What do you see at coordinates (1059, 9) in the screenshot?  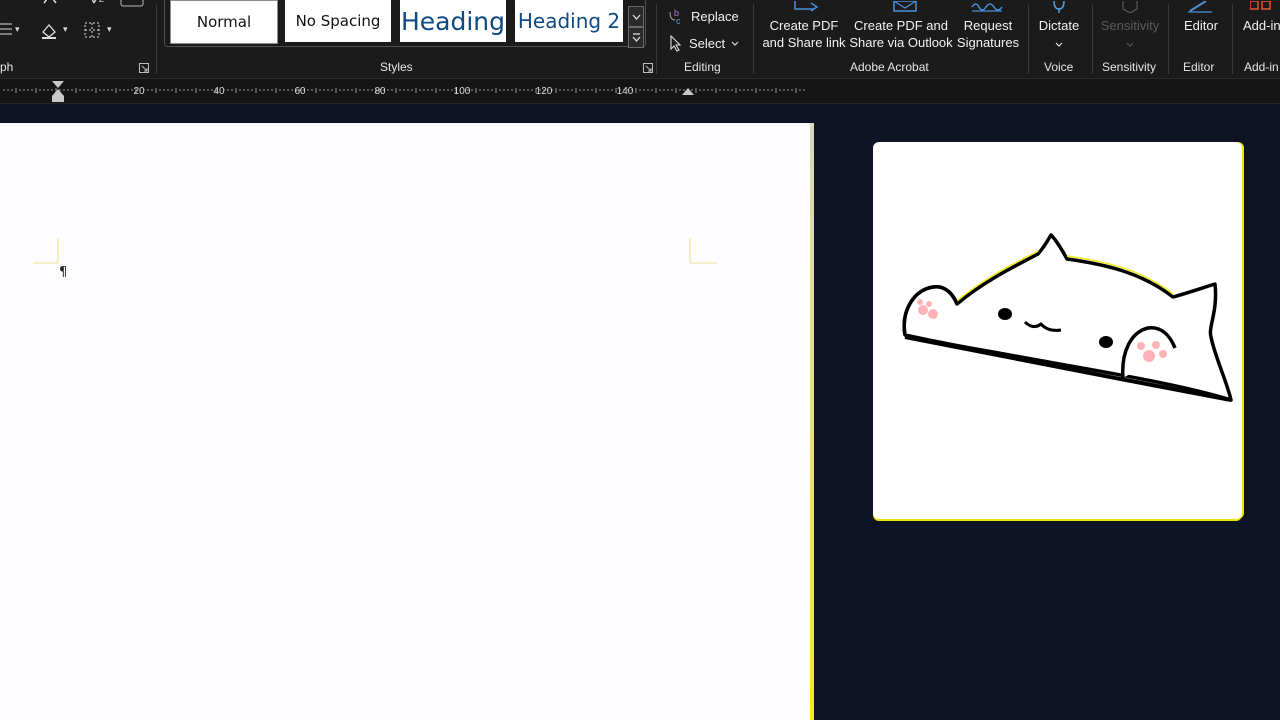 I see `microphone-icon` at bounding box center [1059, 9].